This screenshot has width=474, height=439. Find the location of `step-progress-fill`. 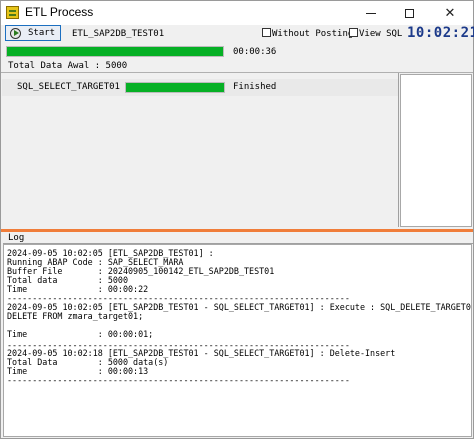

step-progress-fill is located at coordinates (175, 87).